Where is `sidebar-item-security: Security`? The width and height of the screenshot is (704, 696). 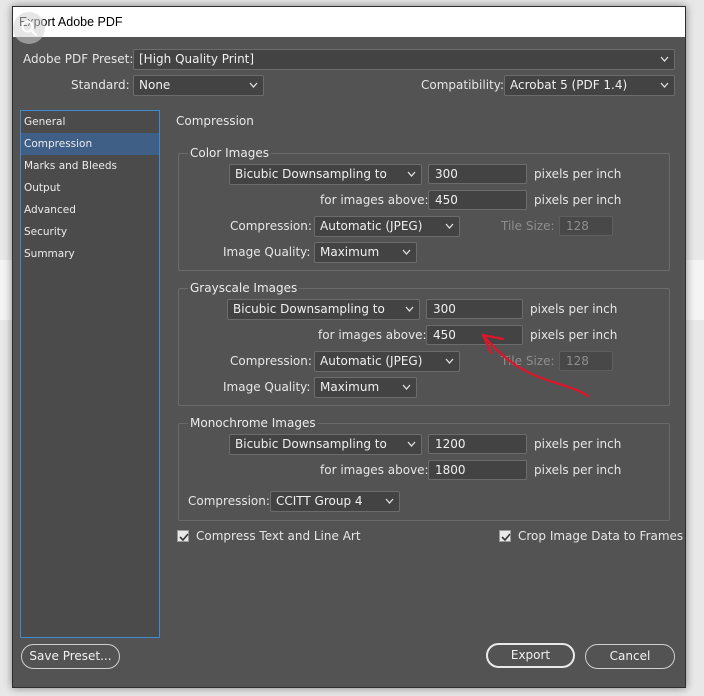
sidebar-item-security: Security is located at coordinates (90, 232).